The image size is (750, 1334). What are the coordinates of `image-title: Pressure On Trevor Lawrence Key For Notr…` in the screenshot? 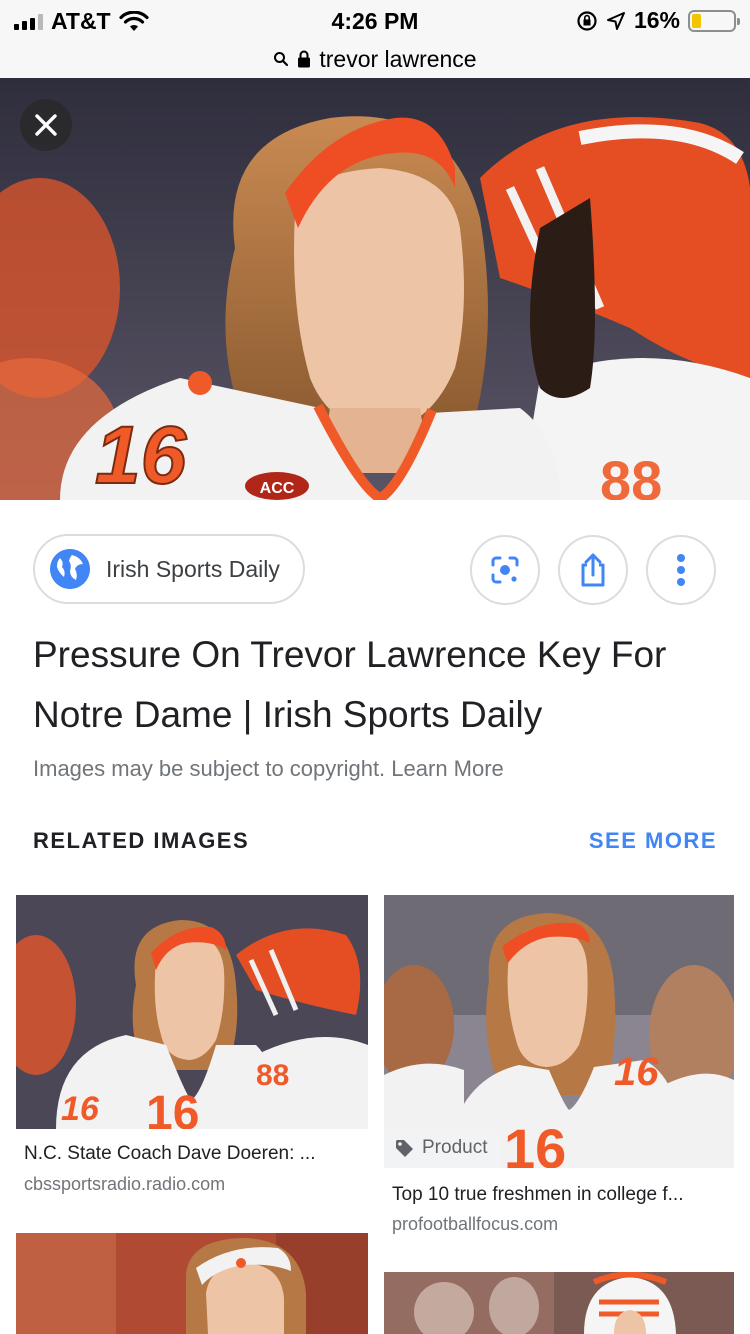 It's located at (378, 685).